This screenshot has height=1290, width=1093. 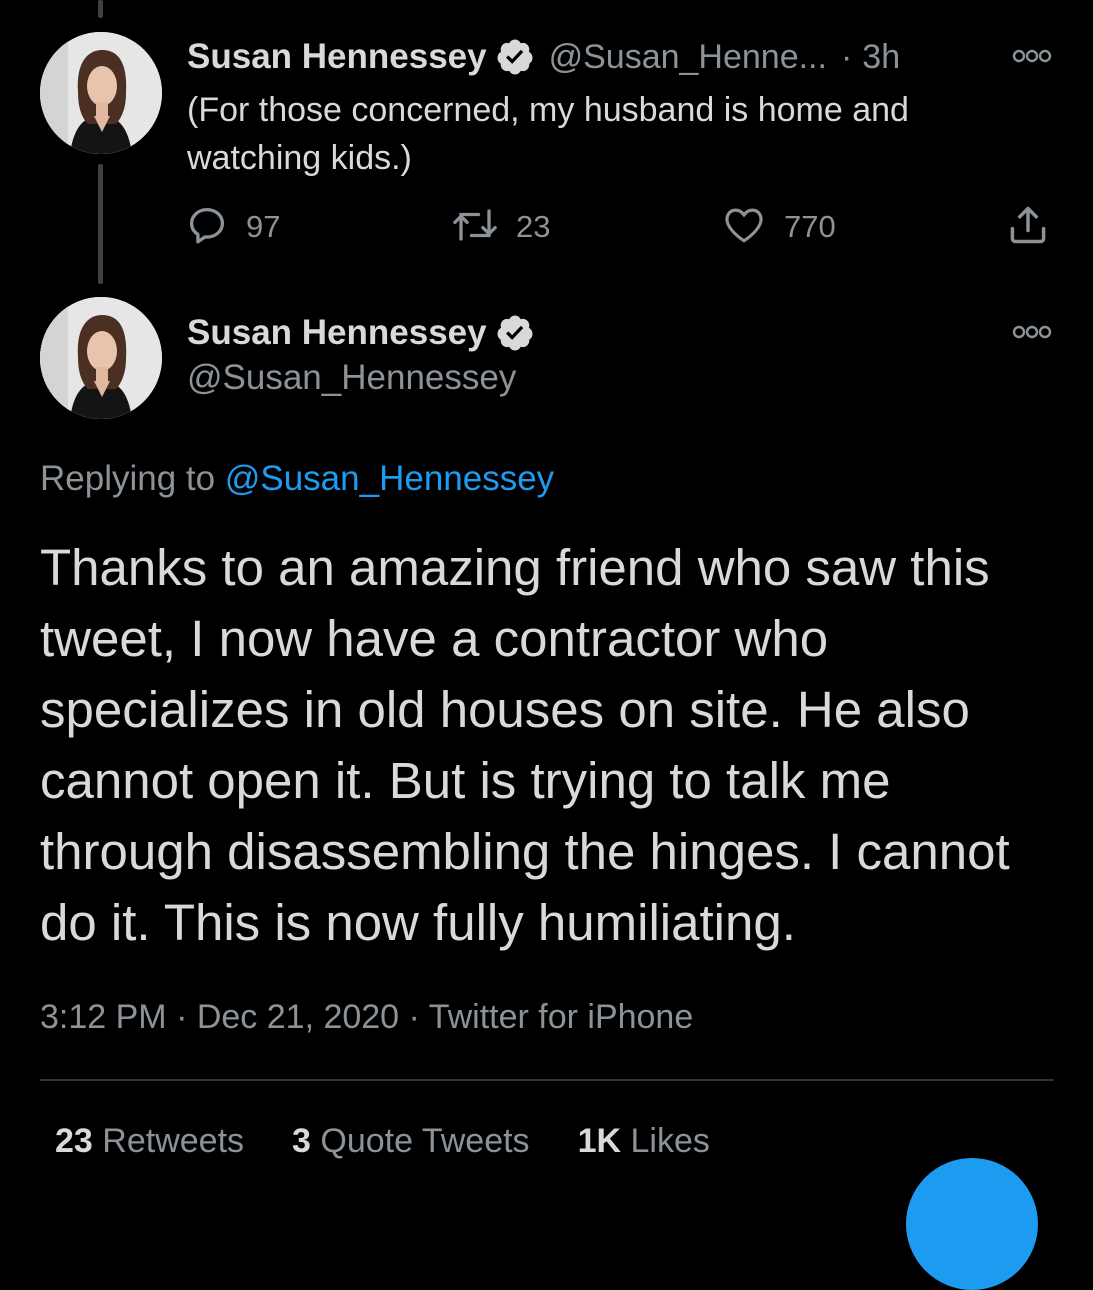 I want to click on like-button: 770, so click(x=779, y=227).